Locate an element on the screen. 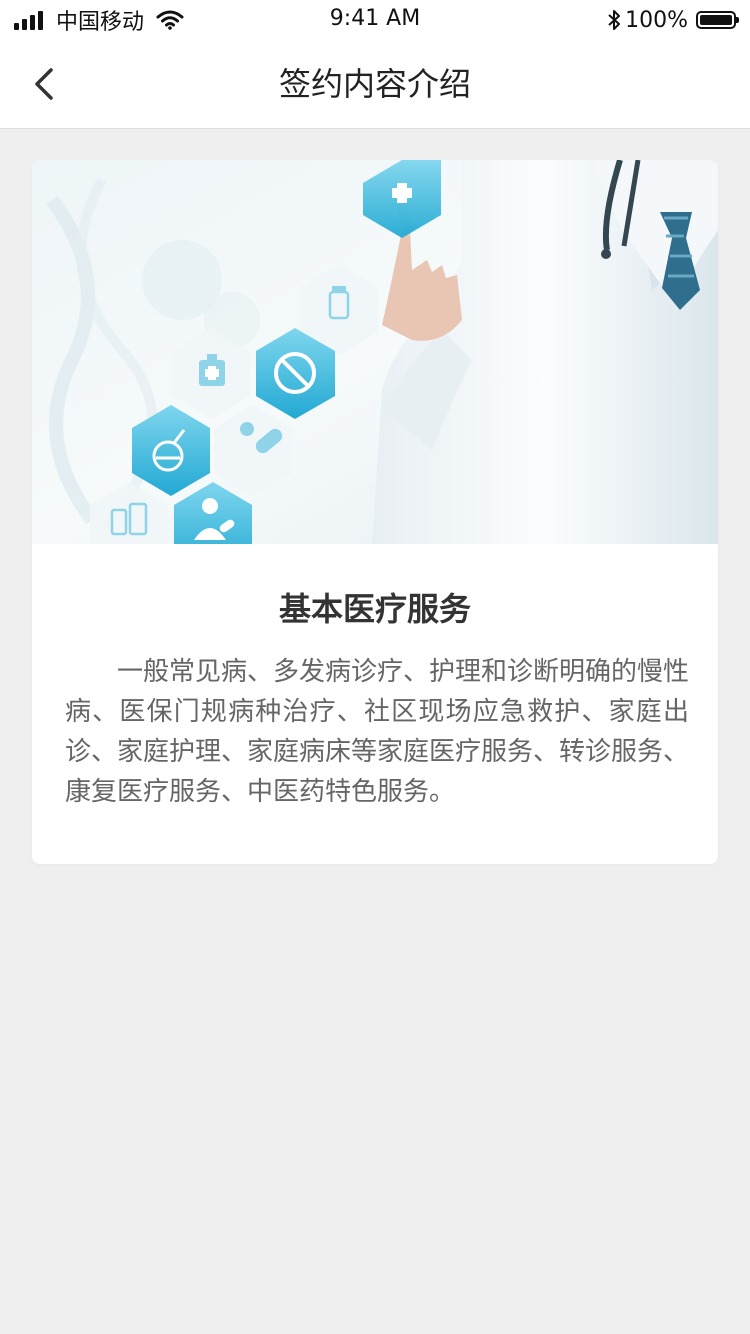 The image size is (750, 1334). status-bar: 中国移动 9:41 AM 100% is located at coordinates (375, 20).